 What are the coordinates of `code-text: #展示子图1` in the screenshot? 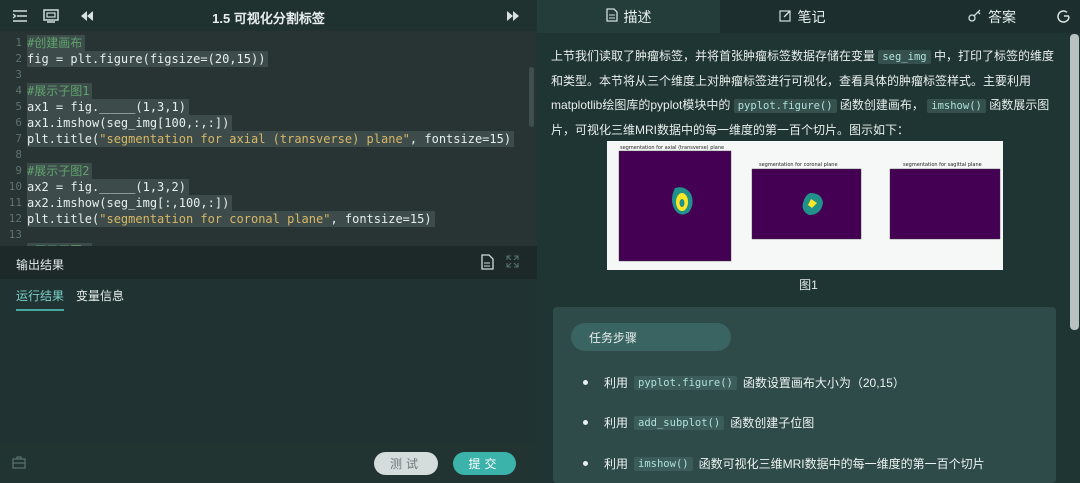 It's located at (60, 91).